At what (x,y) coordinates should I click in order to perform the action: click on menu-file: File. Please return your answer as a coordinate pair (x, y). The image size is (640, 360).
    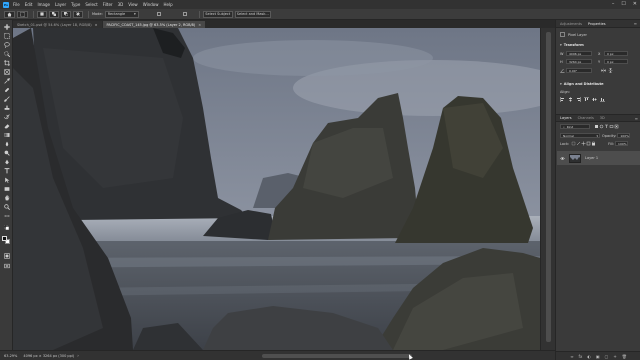
    Looking at the image, I should click on (16, 4).